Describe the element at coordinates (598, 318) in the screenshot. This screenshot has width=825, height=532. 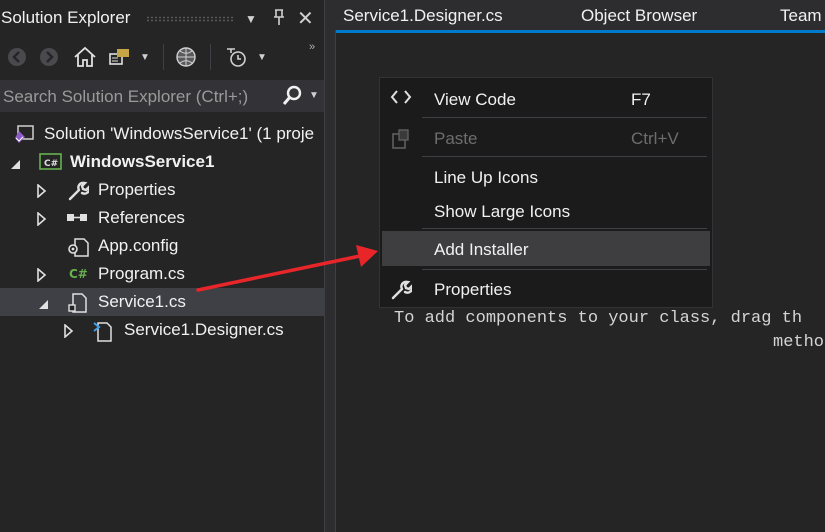
I see `designer-hint-text: To add components to your class, drag th` at that location.